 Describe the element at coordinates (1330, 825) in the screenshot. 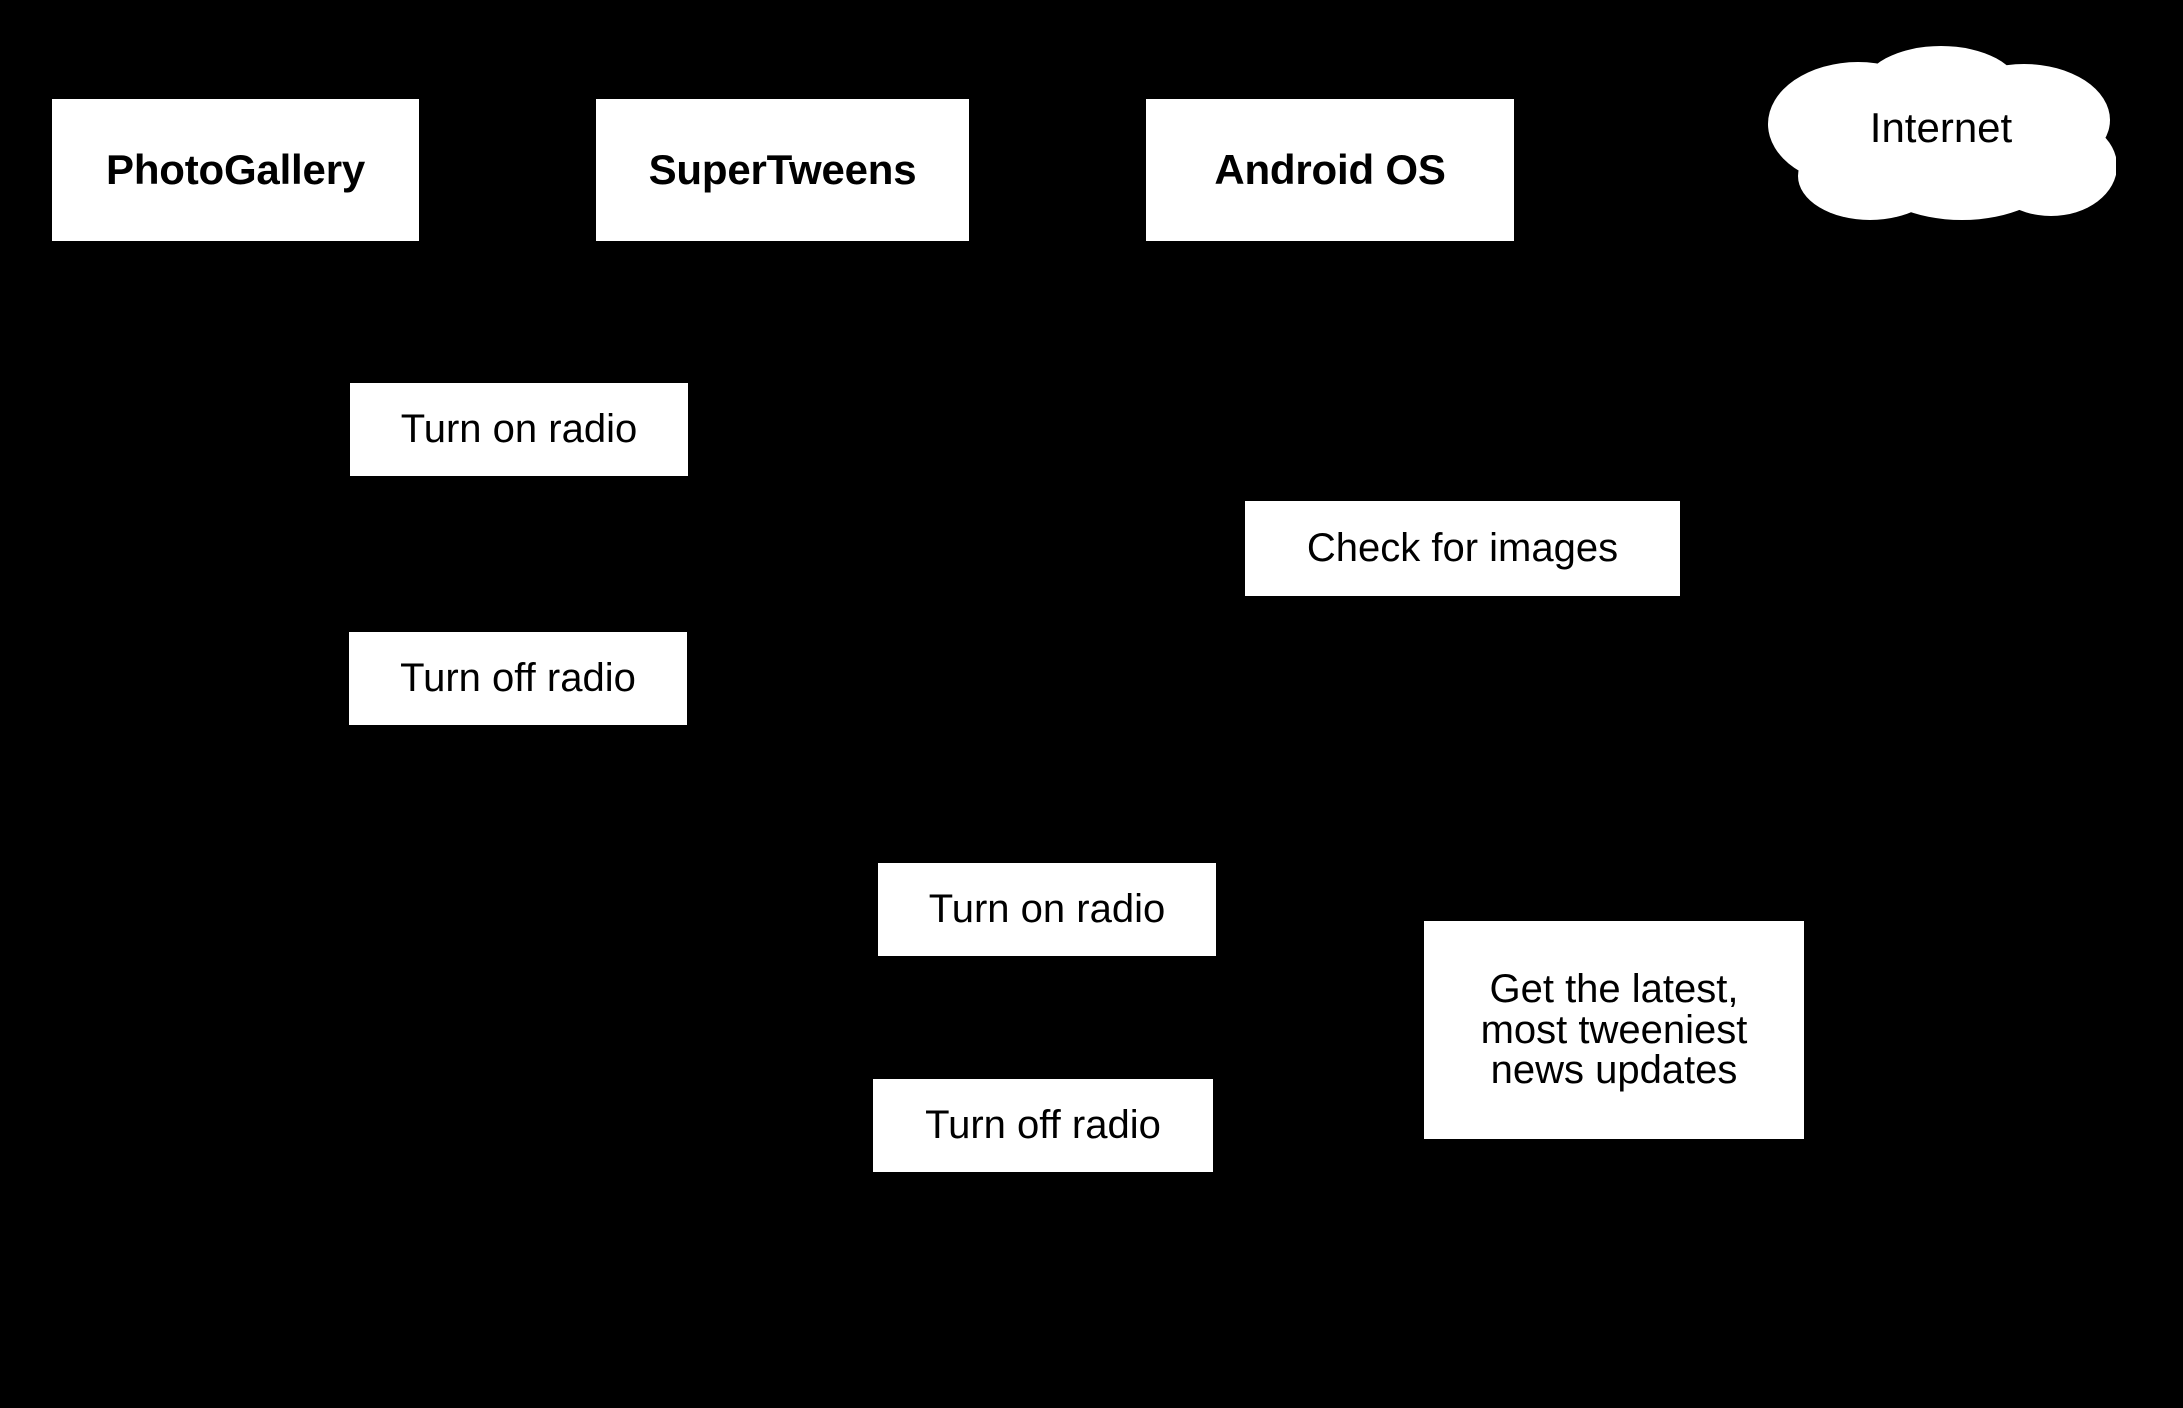

I see `lifeline-androidos` at that location.